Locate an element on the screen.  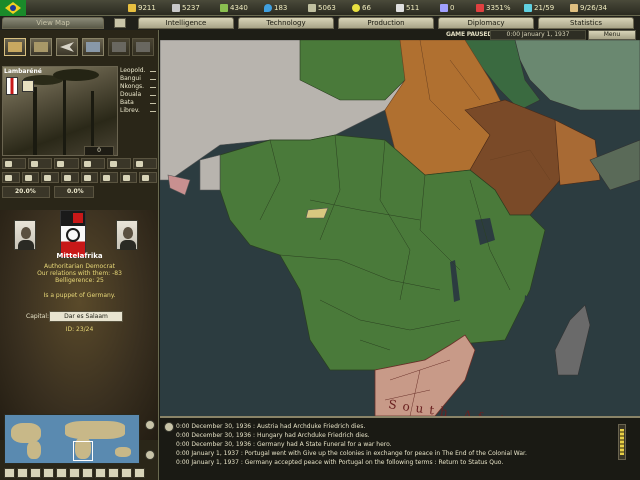
player-flag-icon is located at coordinates (13, 8).